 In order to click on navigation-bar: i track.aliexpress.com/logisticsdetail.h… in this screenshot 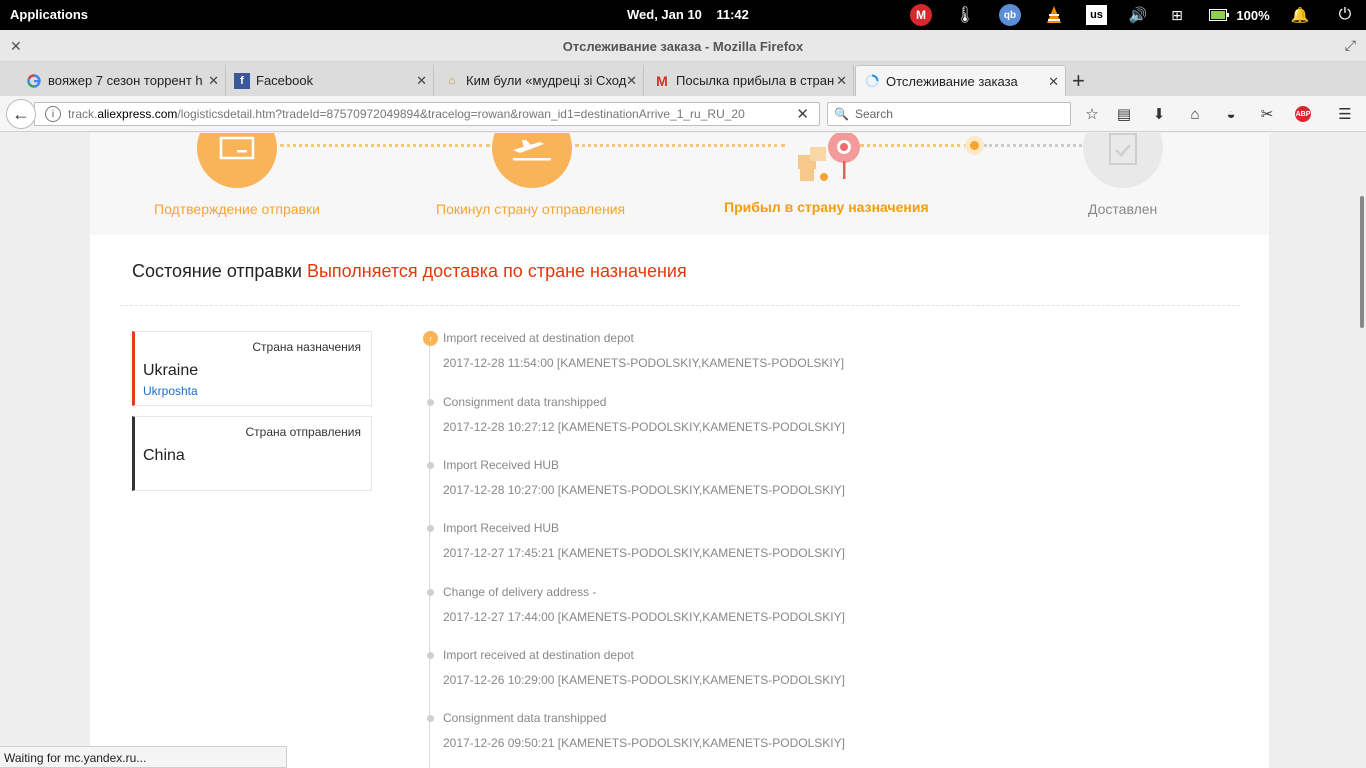, I will do `click(683, 114)`.